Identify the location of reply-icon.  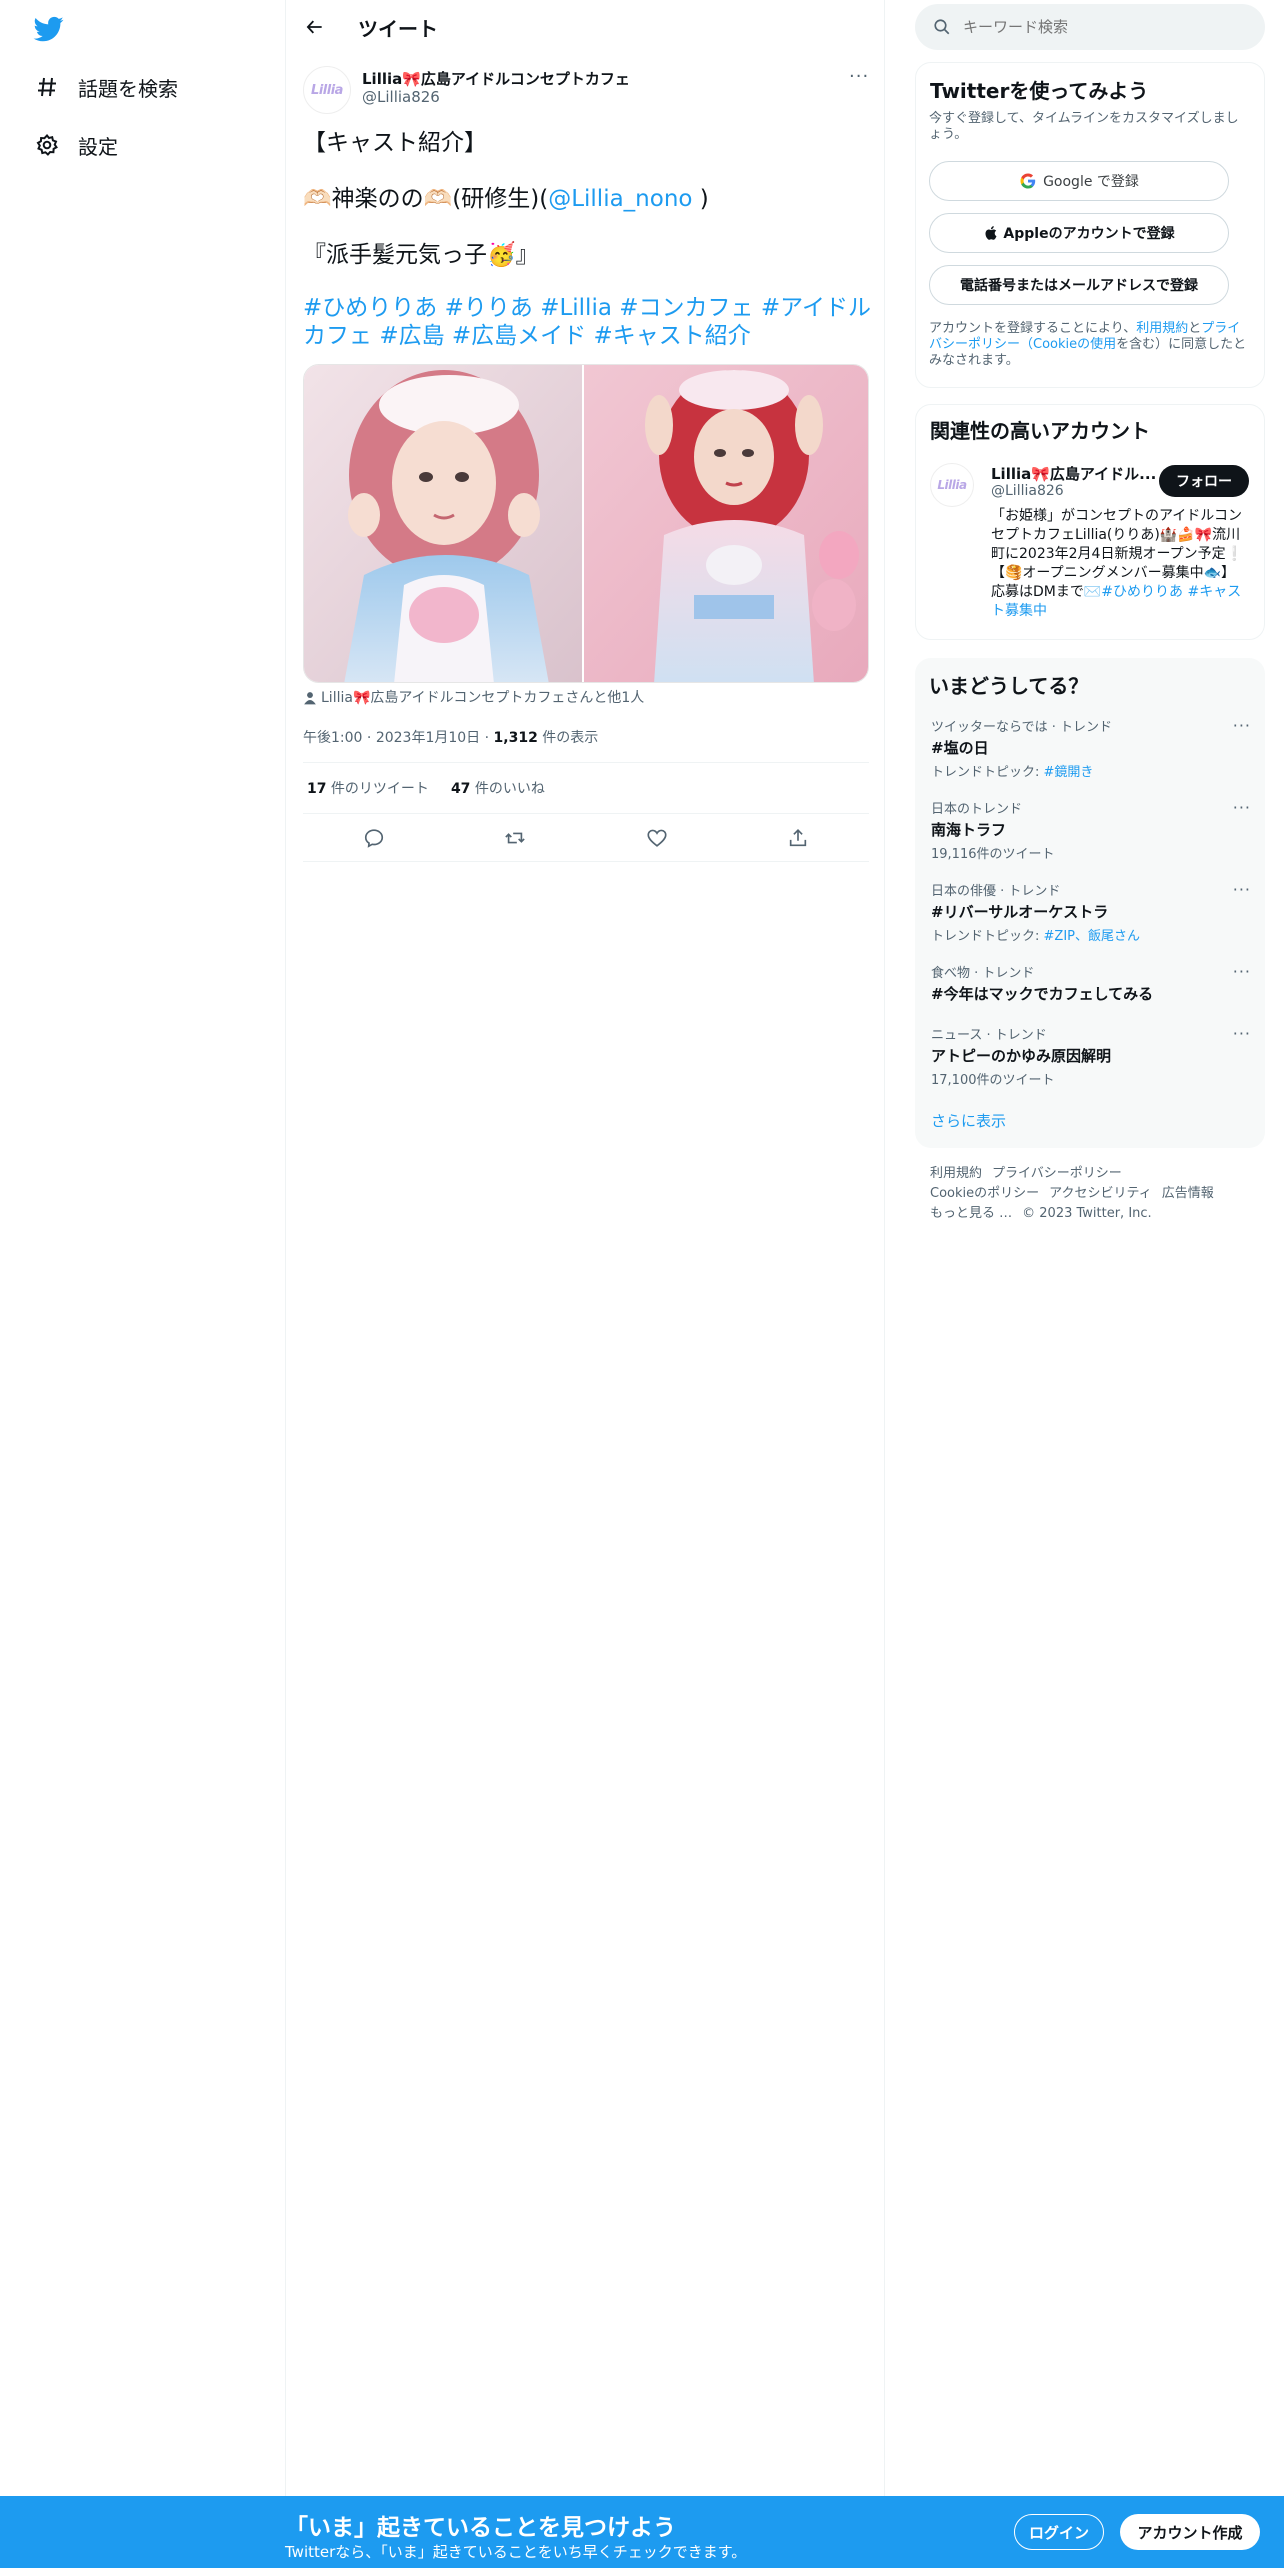
(374, 838).